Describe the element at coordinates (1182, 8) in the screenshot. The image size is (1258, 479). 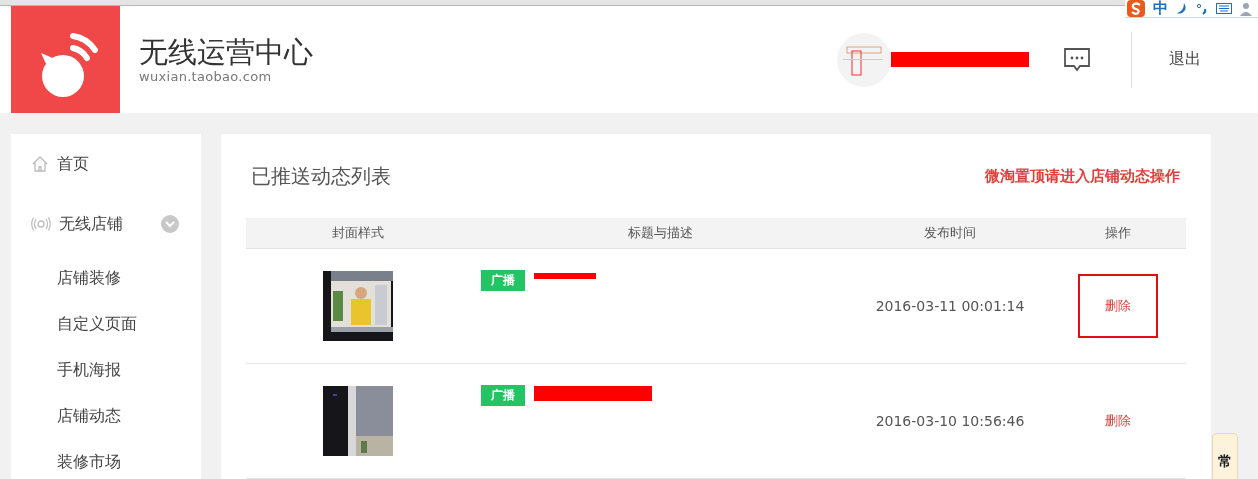
I see `moon-icon` at that location.